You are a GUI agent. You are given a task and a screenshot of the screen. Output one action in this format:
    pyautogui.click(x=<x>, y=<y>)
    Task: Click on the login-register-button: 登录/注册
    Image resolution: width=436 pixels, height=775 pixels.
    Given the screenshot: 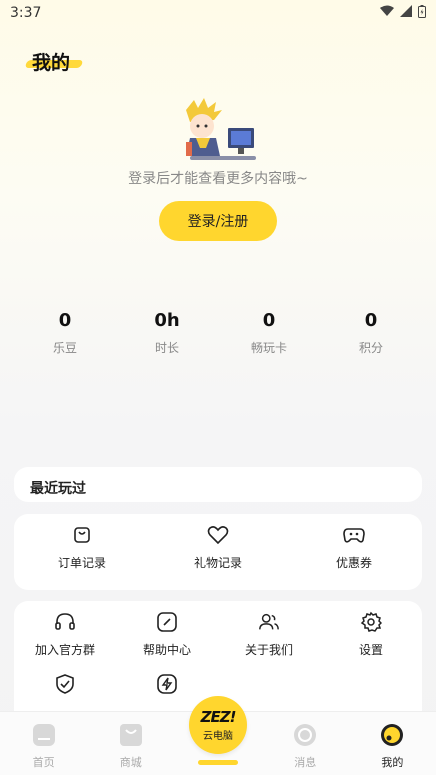 What is the action you would take?
    pyautogui.click(x=218, y=221)
    